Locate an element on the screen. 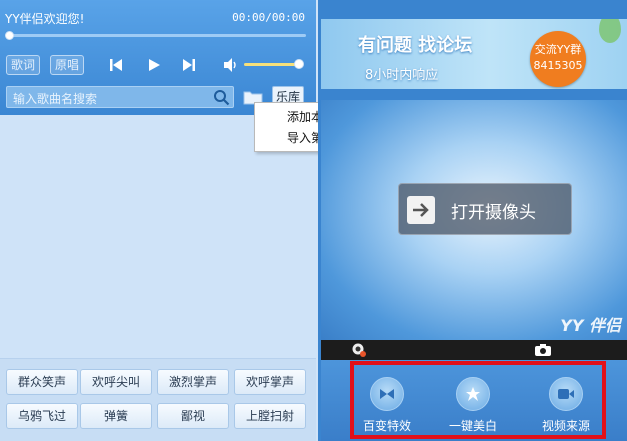 The image size is (627, 441). arrow-right-icon is located at coordinates (421, 210).